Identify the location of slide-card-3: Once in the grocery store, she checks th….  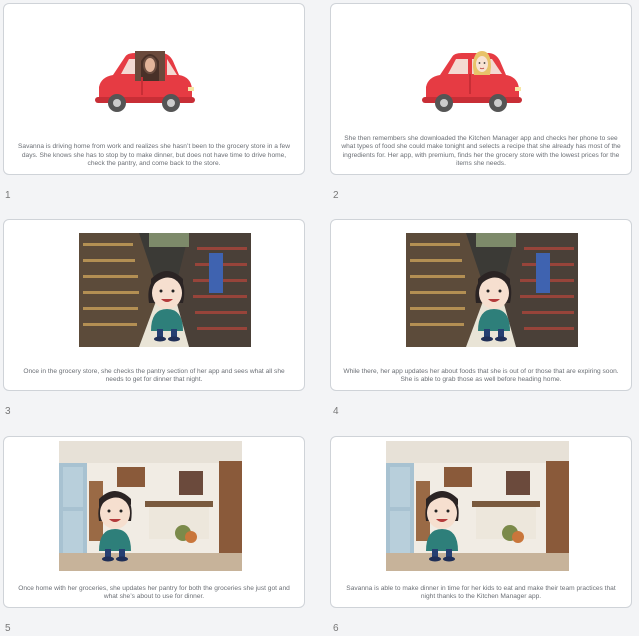
(154, 305).